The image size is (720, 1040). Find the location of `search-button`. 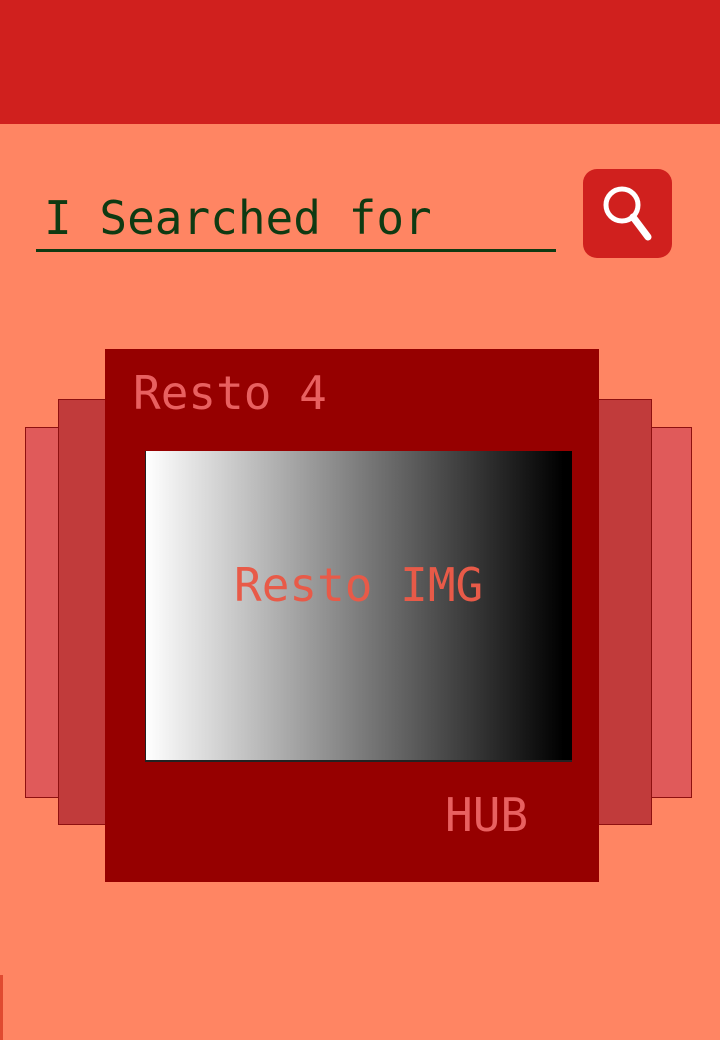

search-button is located at coordinates (627, 213).